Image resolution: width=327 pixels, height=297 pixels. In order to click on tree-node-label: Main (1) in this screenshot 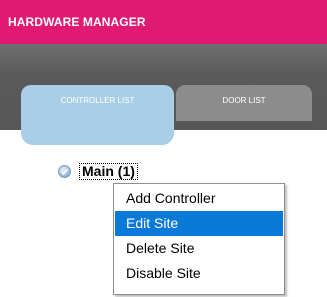, I will do `click(108, 171)`.